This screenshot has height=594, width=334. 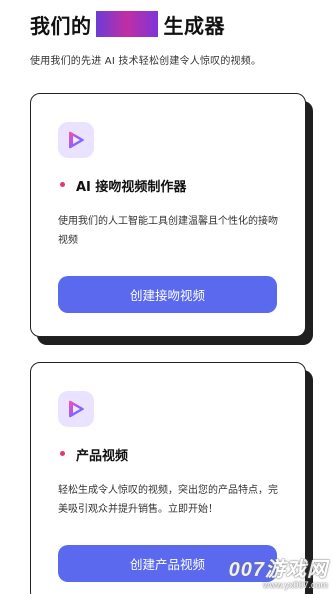 What do you see at coordinates (168, 500) in the screenshot?
I see `card-description: 轻松生成令人惊叹的视频，突出您的产品特点，完美吸引观众并提升销售。立即开始！` at bounding box center [168, 500].